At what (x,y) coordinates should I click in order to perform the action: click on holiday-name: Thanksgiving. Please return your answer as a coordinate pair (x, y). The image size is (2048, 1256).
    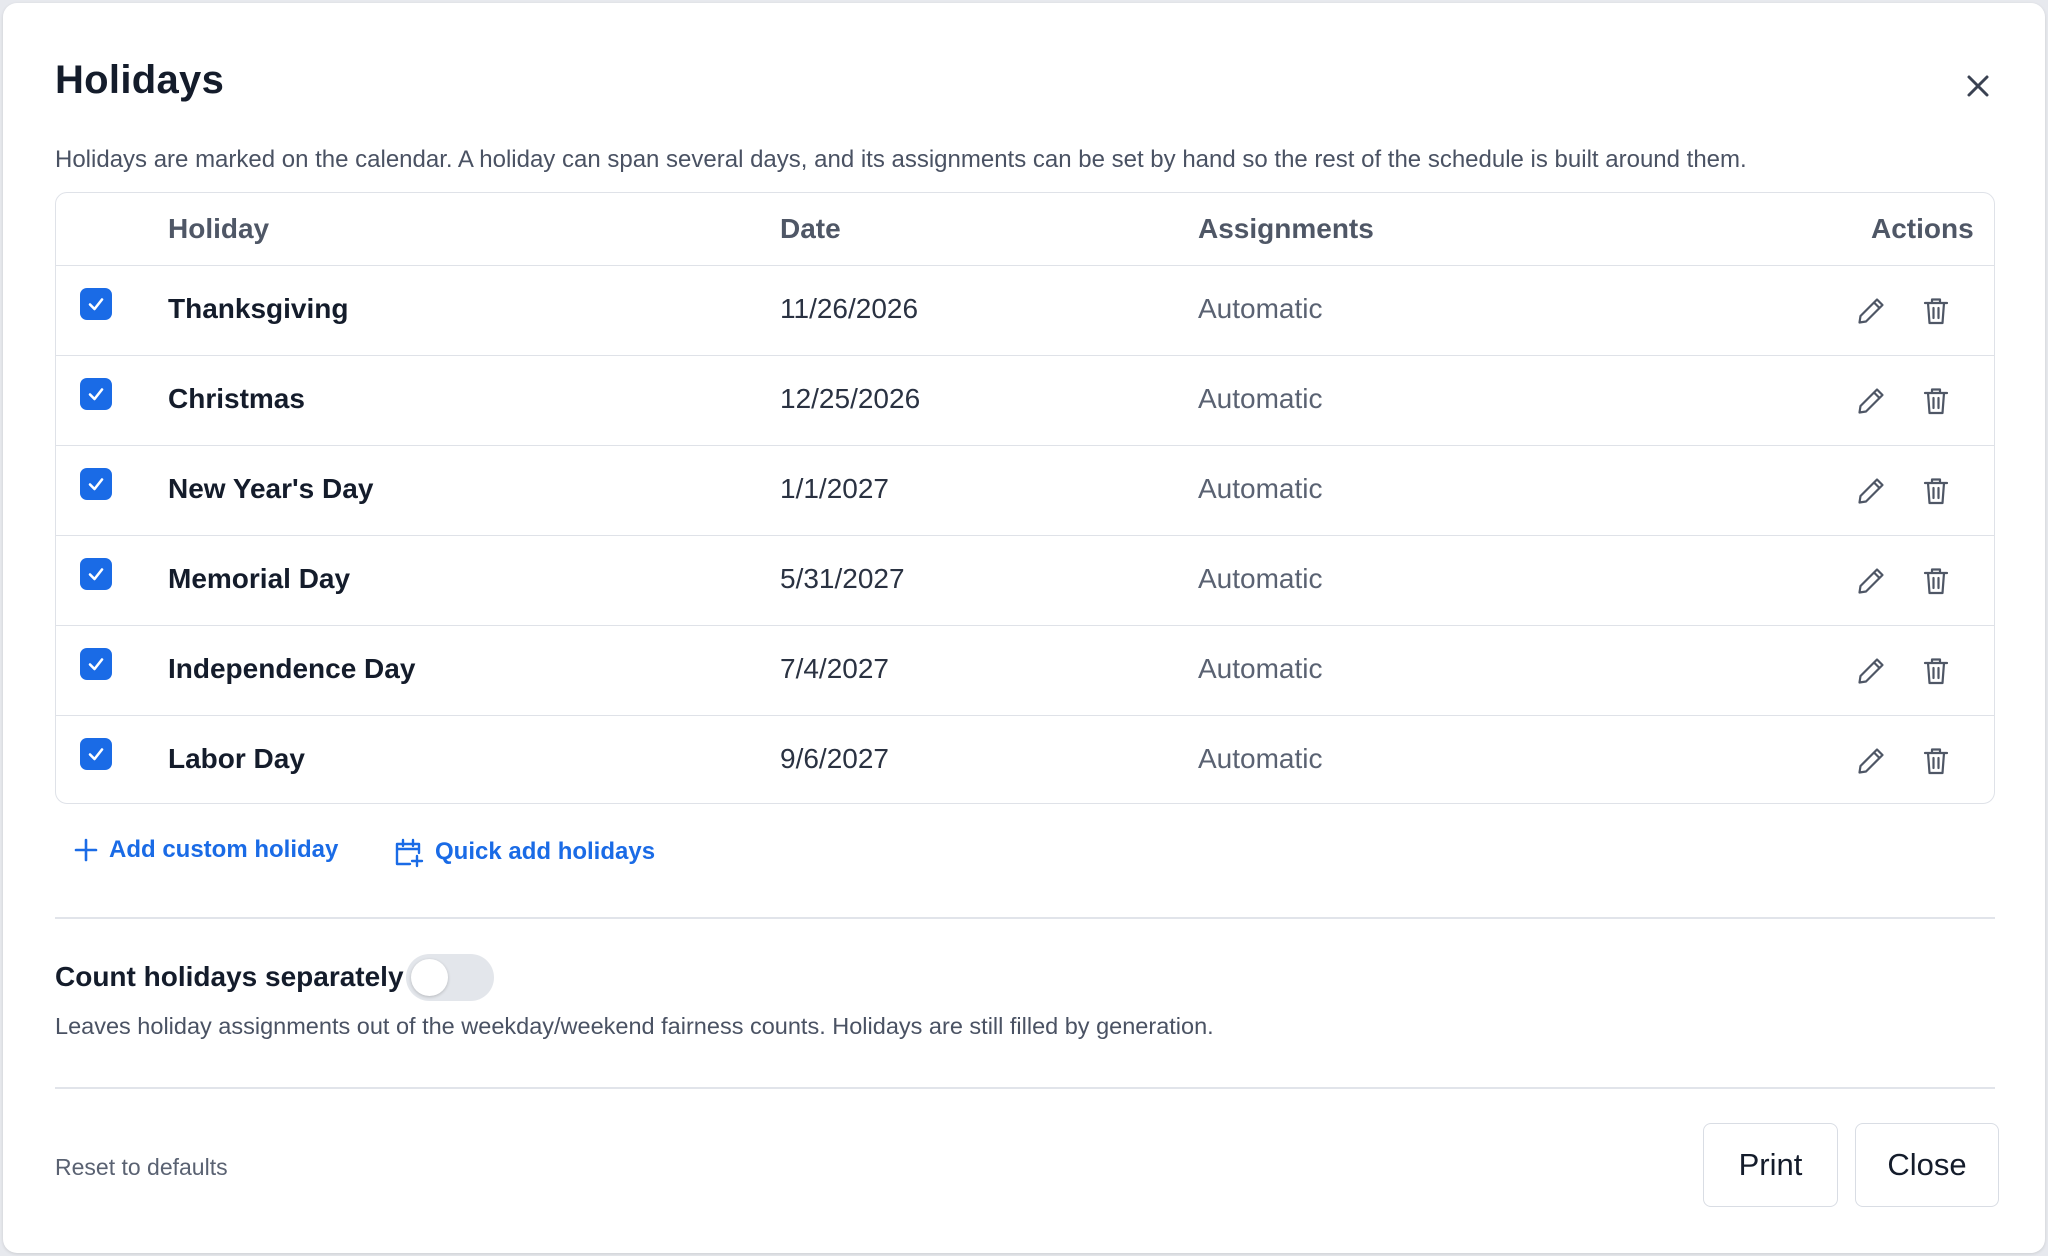
    Looking at the image, I should click on (258, 308).